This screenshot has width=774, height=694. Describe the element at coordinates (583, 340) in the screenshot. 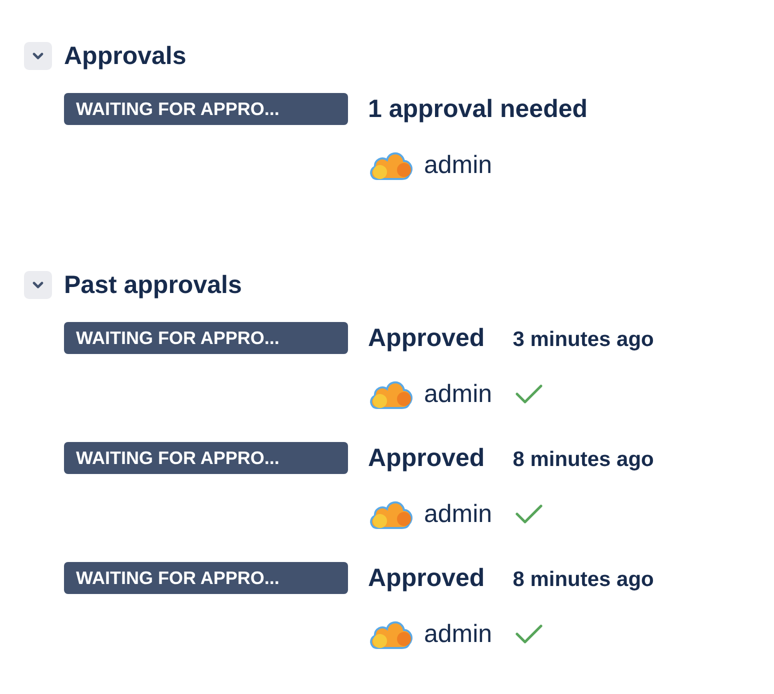

I see `timestamp: 3 minutes ago` at that location.